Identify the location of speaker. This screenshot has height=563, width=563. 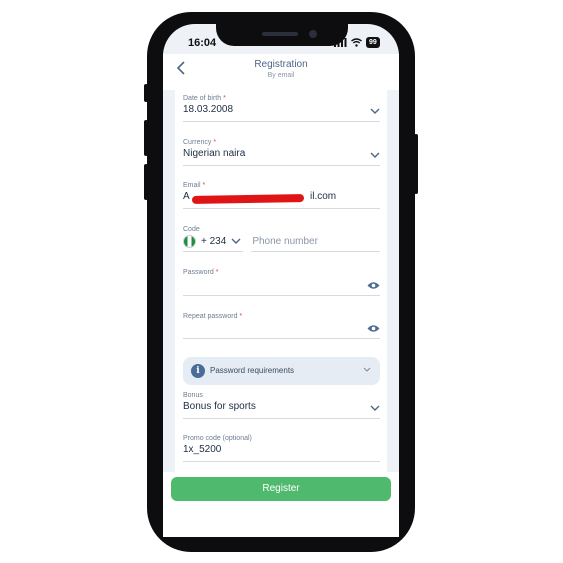
(280, 34).